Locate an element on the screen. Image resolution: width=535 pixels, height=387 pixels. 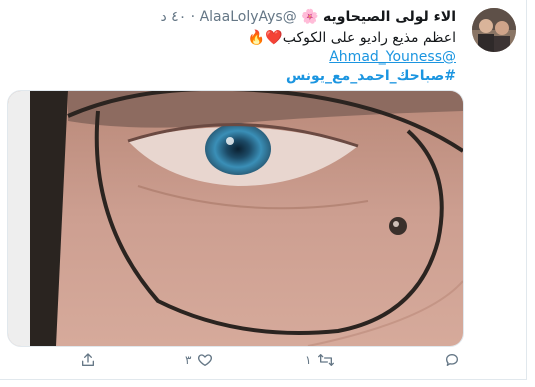
retweet-button: ١ is located at coordinates (320, 360).